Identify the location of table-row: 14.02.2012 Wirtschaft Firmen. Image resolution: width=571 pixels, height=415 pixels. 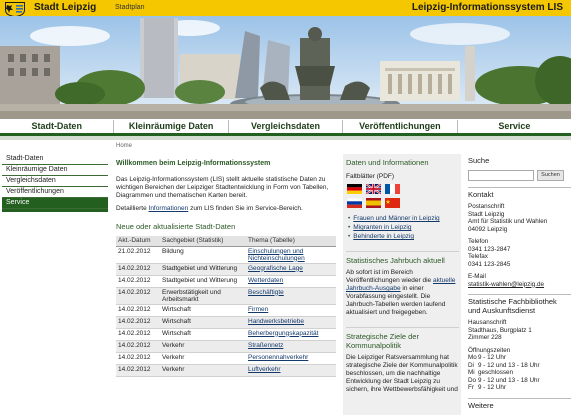
(226, 310).